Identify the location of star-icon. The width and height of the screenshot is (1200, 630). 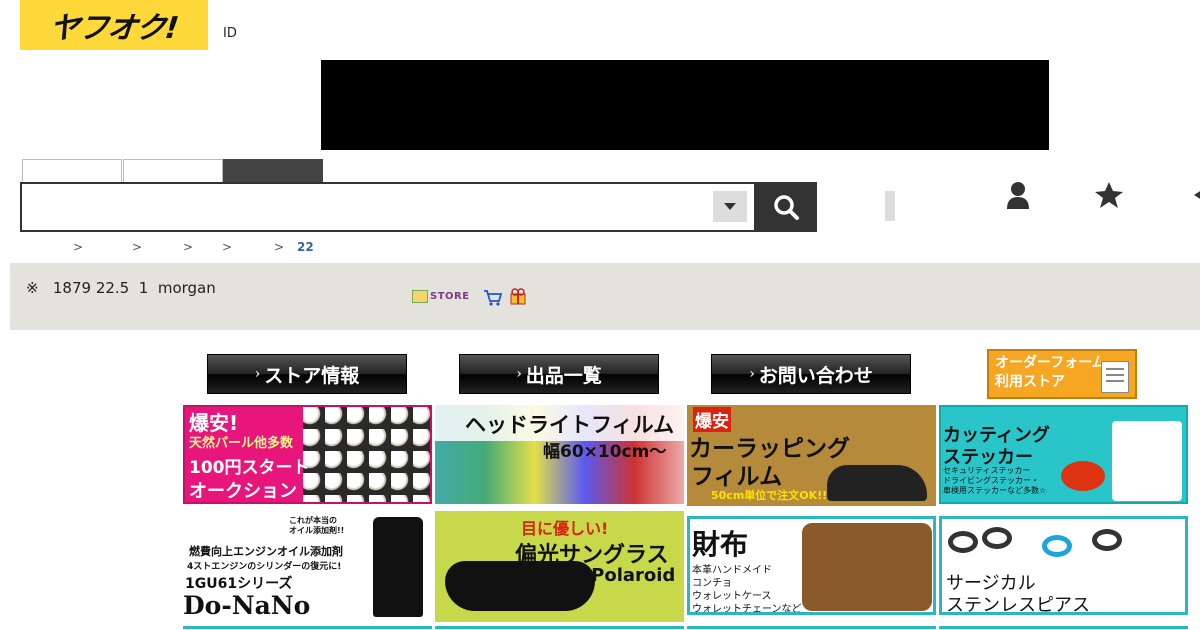
(1109, 195).